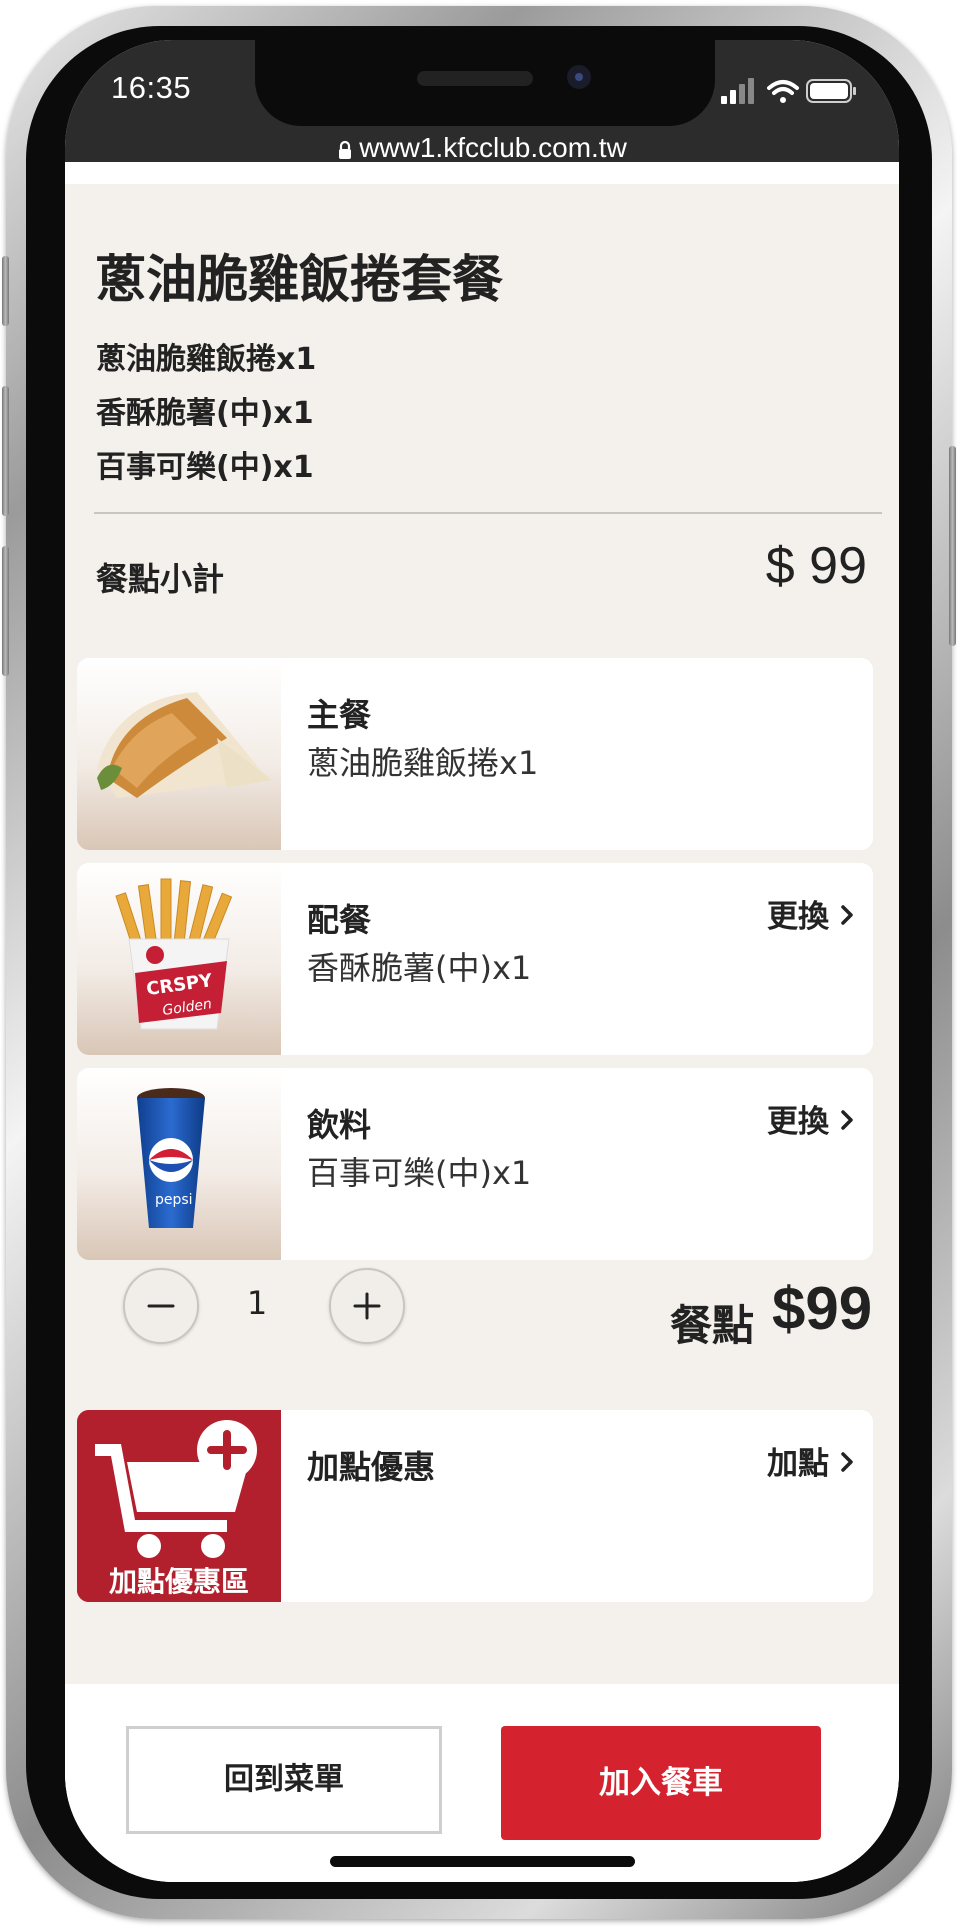  Describe the element at coordinates (178, 1581) in the screenshot. I see `addon-image-caption: 加點優惠區` at that location.